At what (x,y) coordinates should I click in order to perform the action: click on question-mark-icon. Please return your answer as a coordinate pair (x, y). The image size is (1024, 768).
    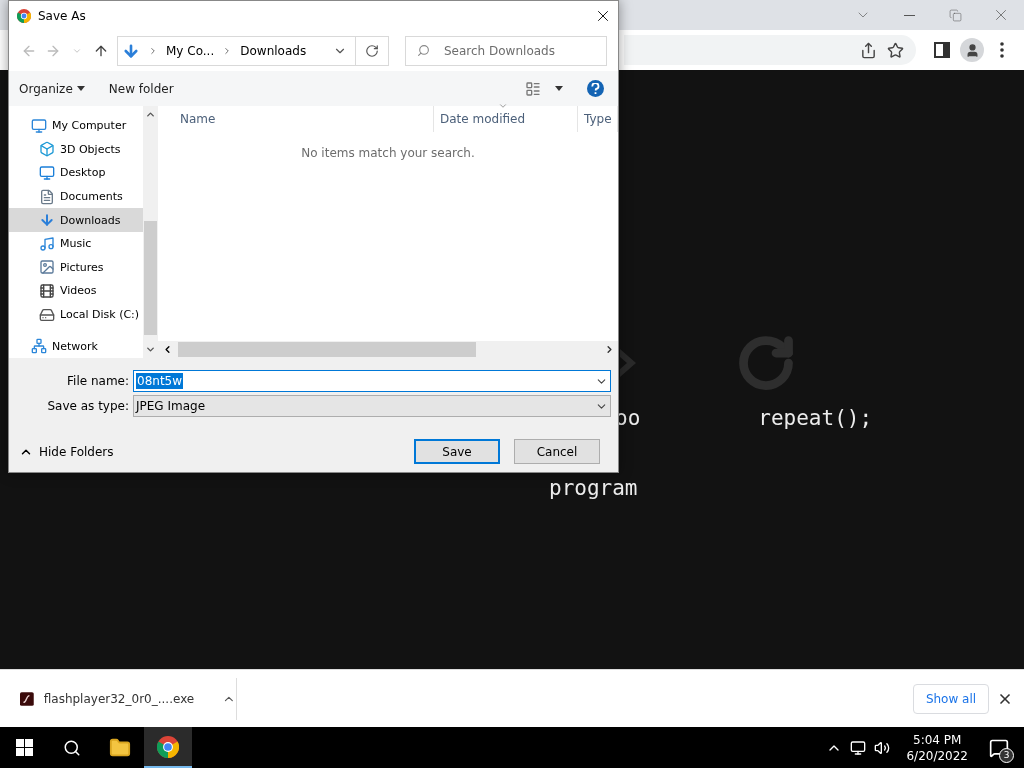
    Looking at the image, I should click on (595, 88).